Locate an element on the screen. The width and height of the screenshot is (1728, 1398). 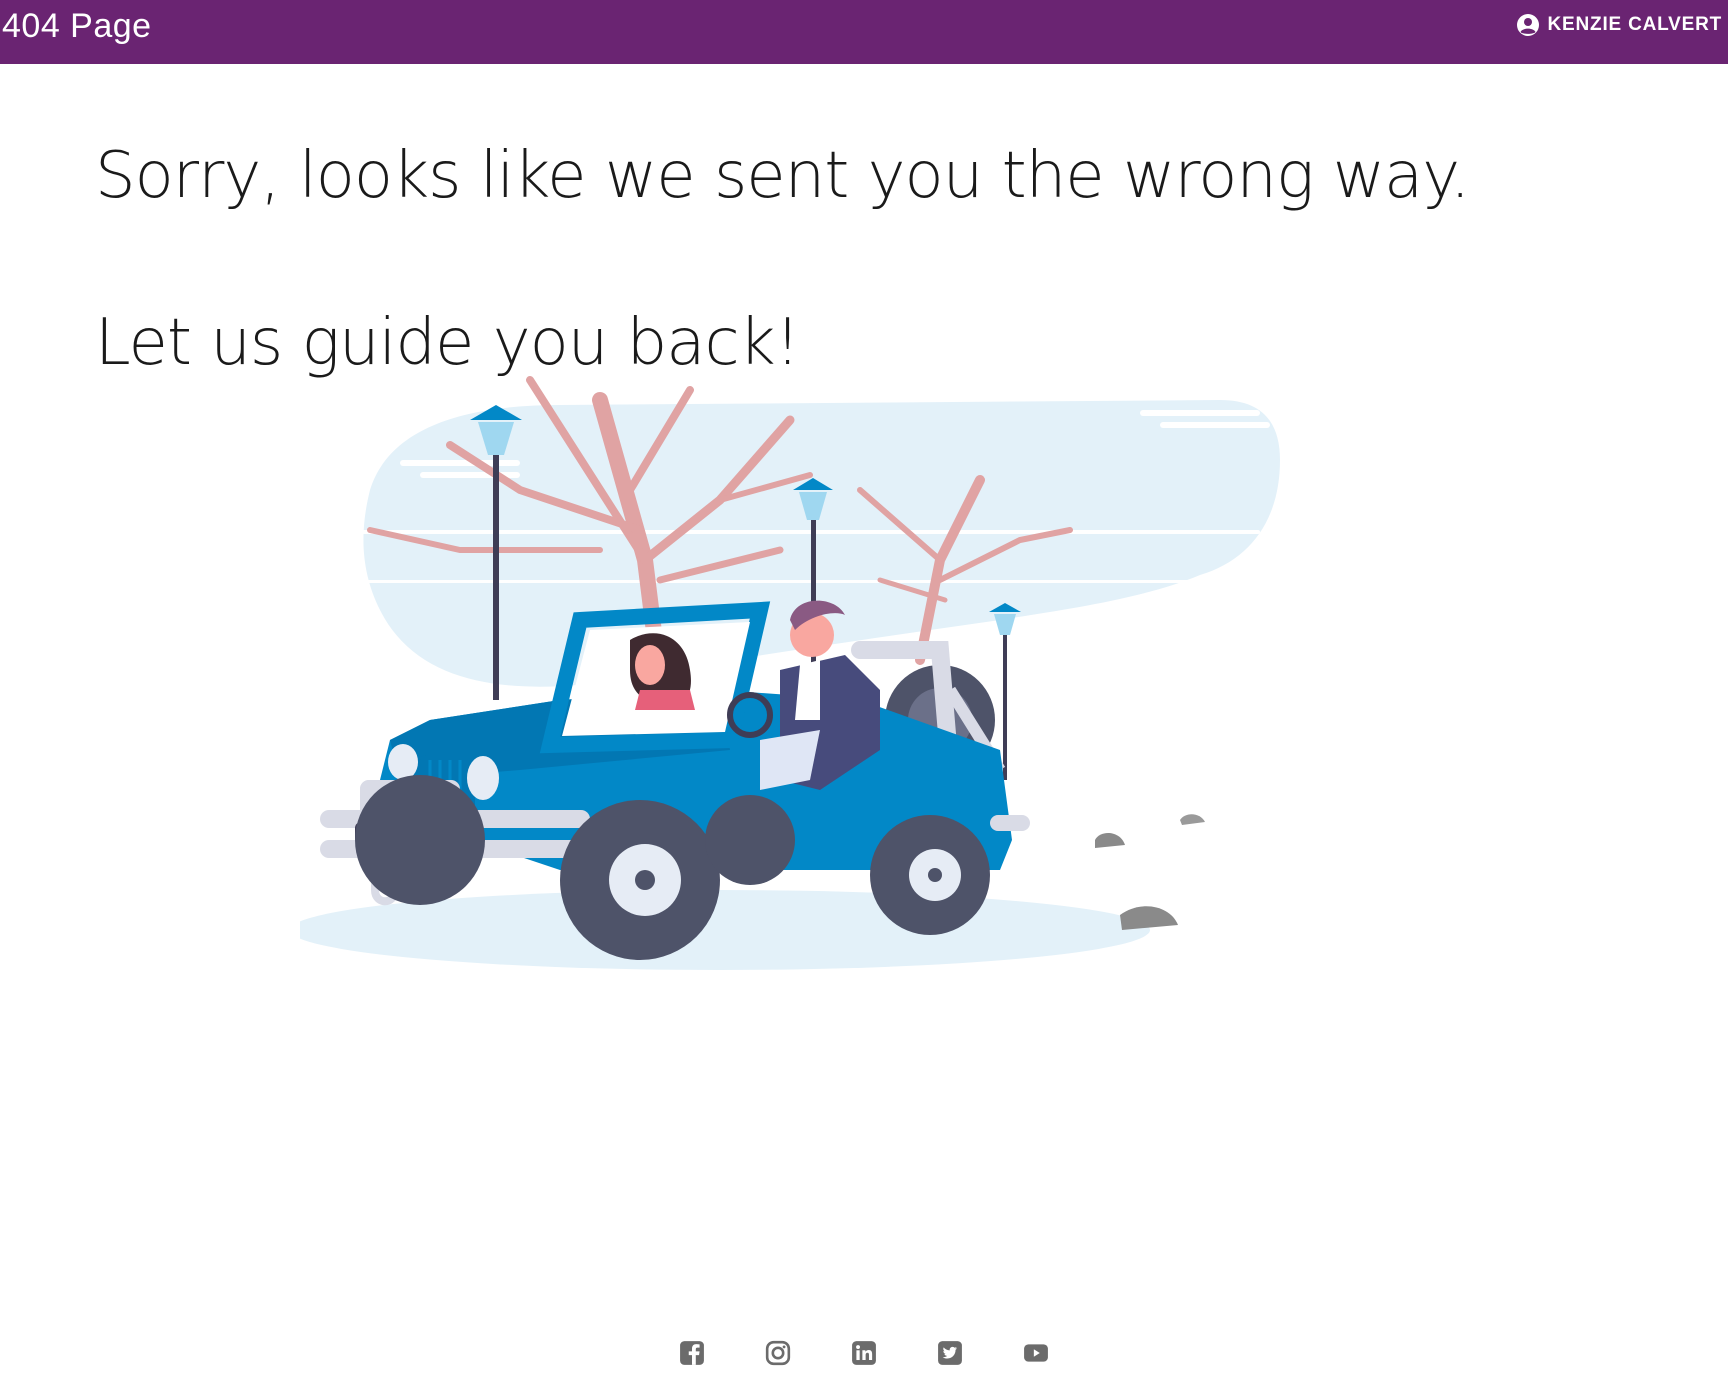
instagram-icon is located at coordinates (778, 1353).